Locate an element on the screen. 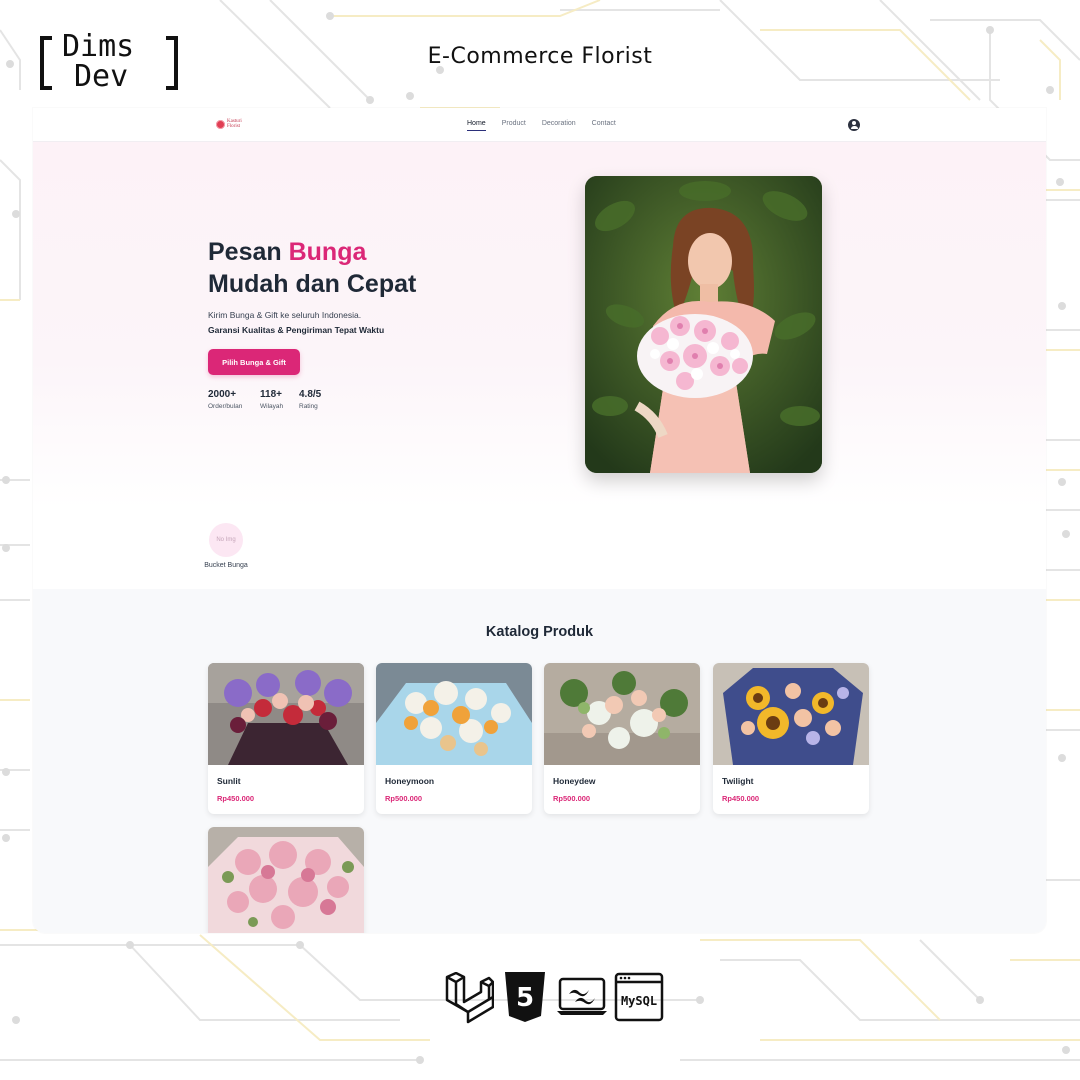  store-logo: Kasturi Florist is located at coordinates (229, 124).